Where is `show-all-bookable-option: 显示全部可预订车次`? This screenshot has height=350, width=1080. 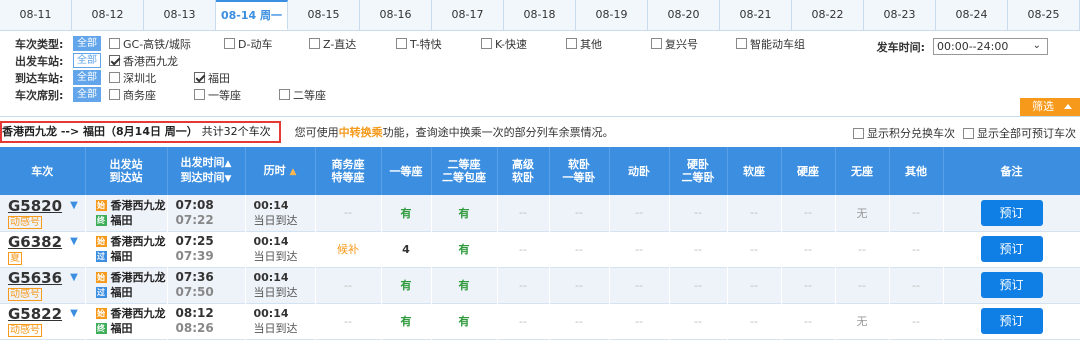
show-all-bookable-option: 显示全部可预订车次 is located at coordinates (1019, 133).